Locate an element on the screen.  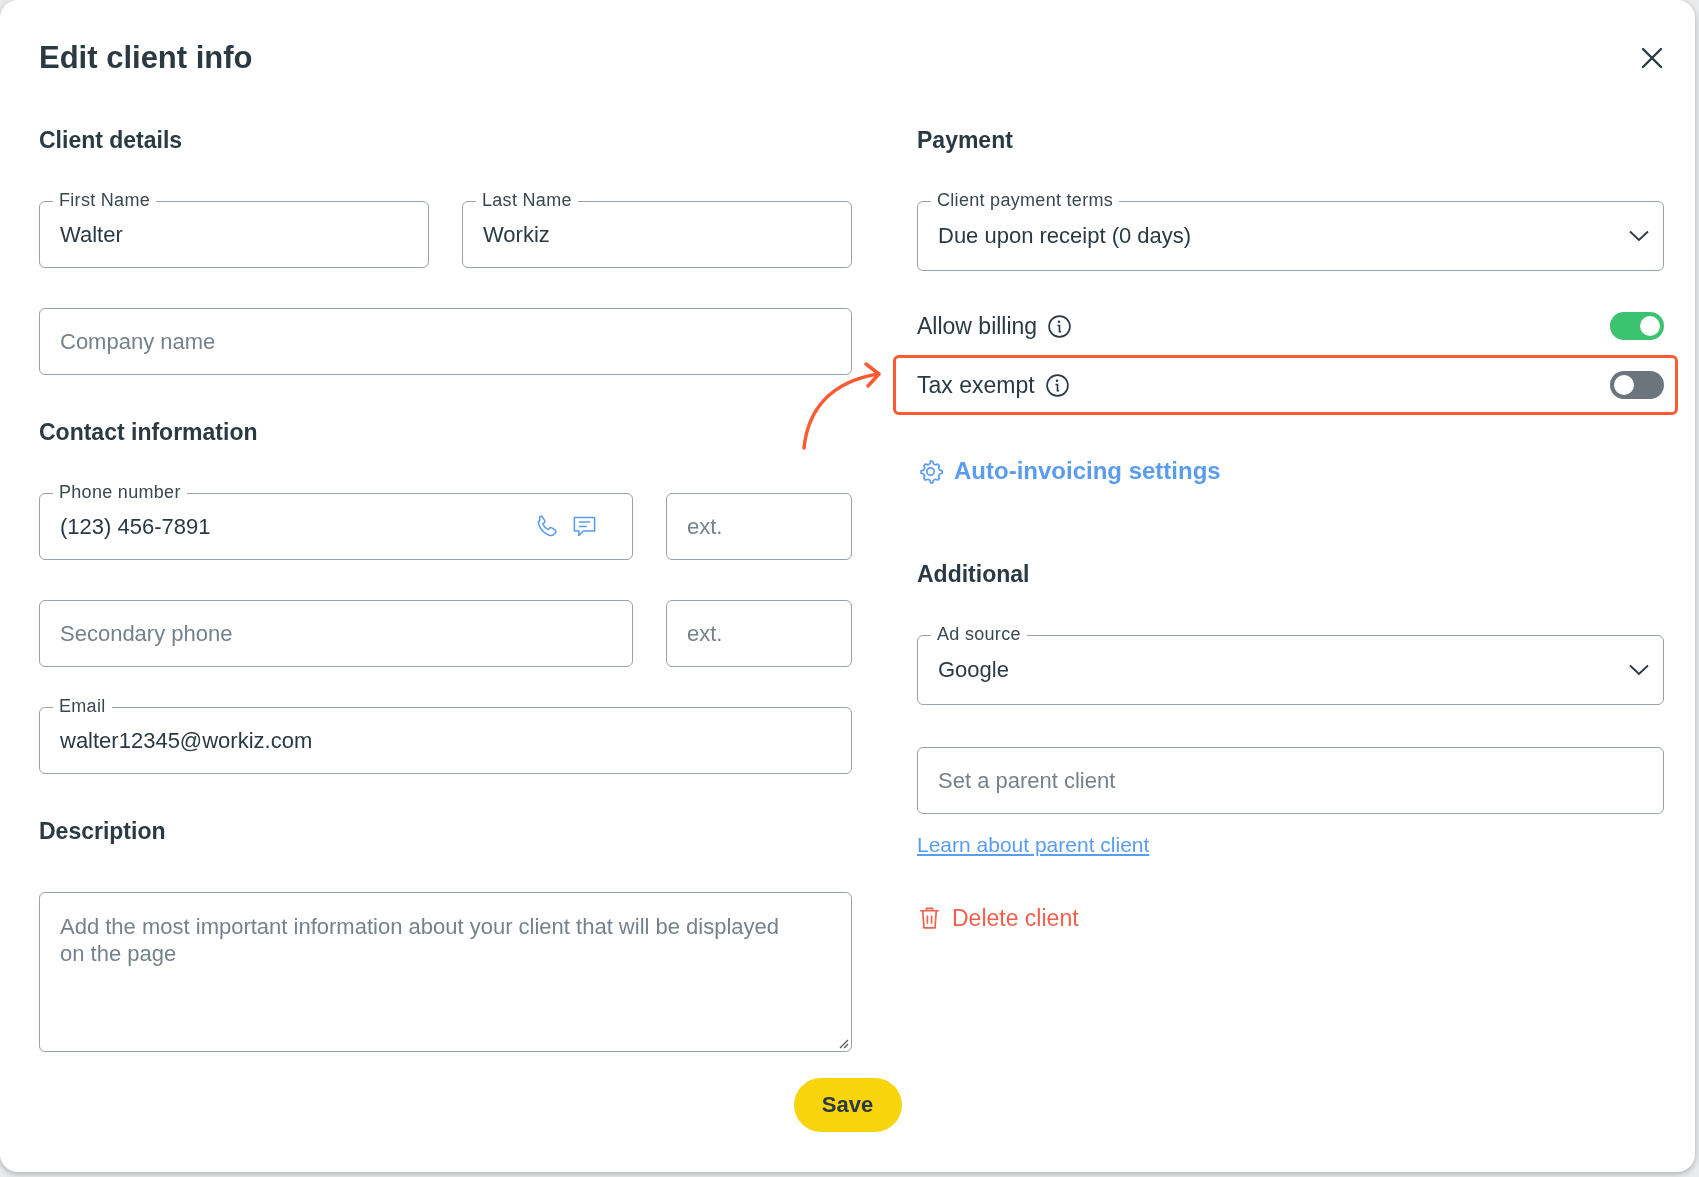
section-heading: Additional is located at coordinates (974, 574).